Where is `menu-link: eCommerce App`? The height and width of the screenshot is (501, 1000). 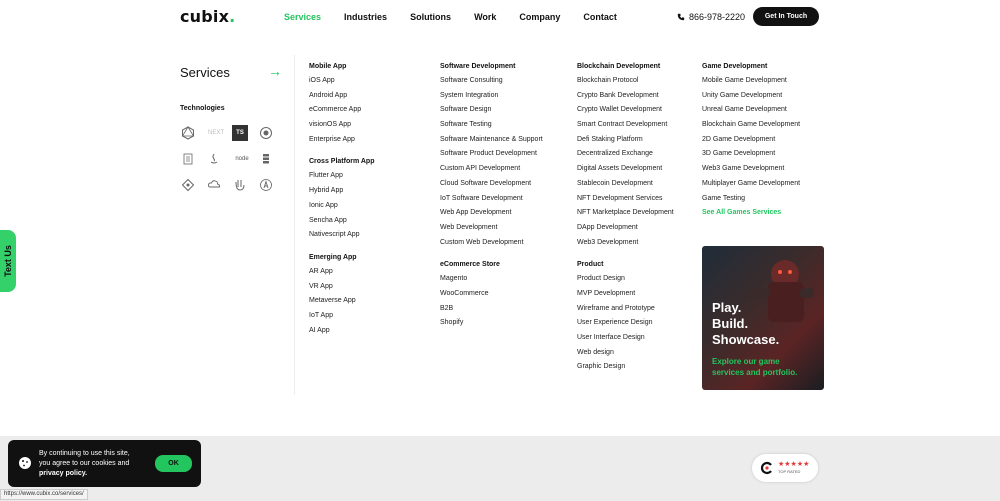
menu-link: eCommerce App is located at coordinates (341, 112).